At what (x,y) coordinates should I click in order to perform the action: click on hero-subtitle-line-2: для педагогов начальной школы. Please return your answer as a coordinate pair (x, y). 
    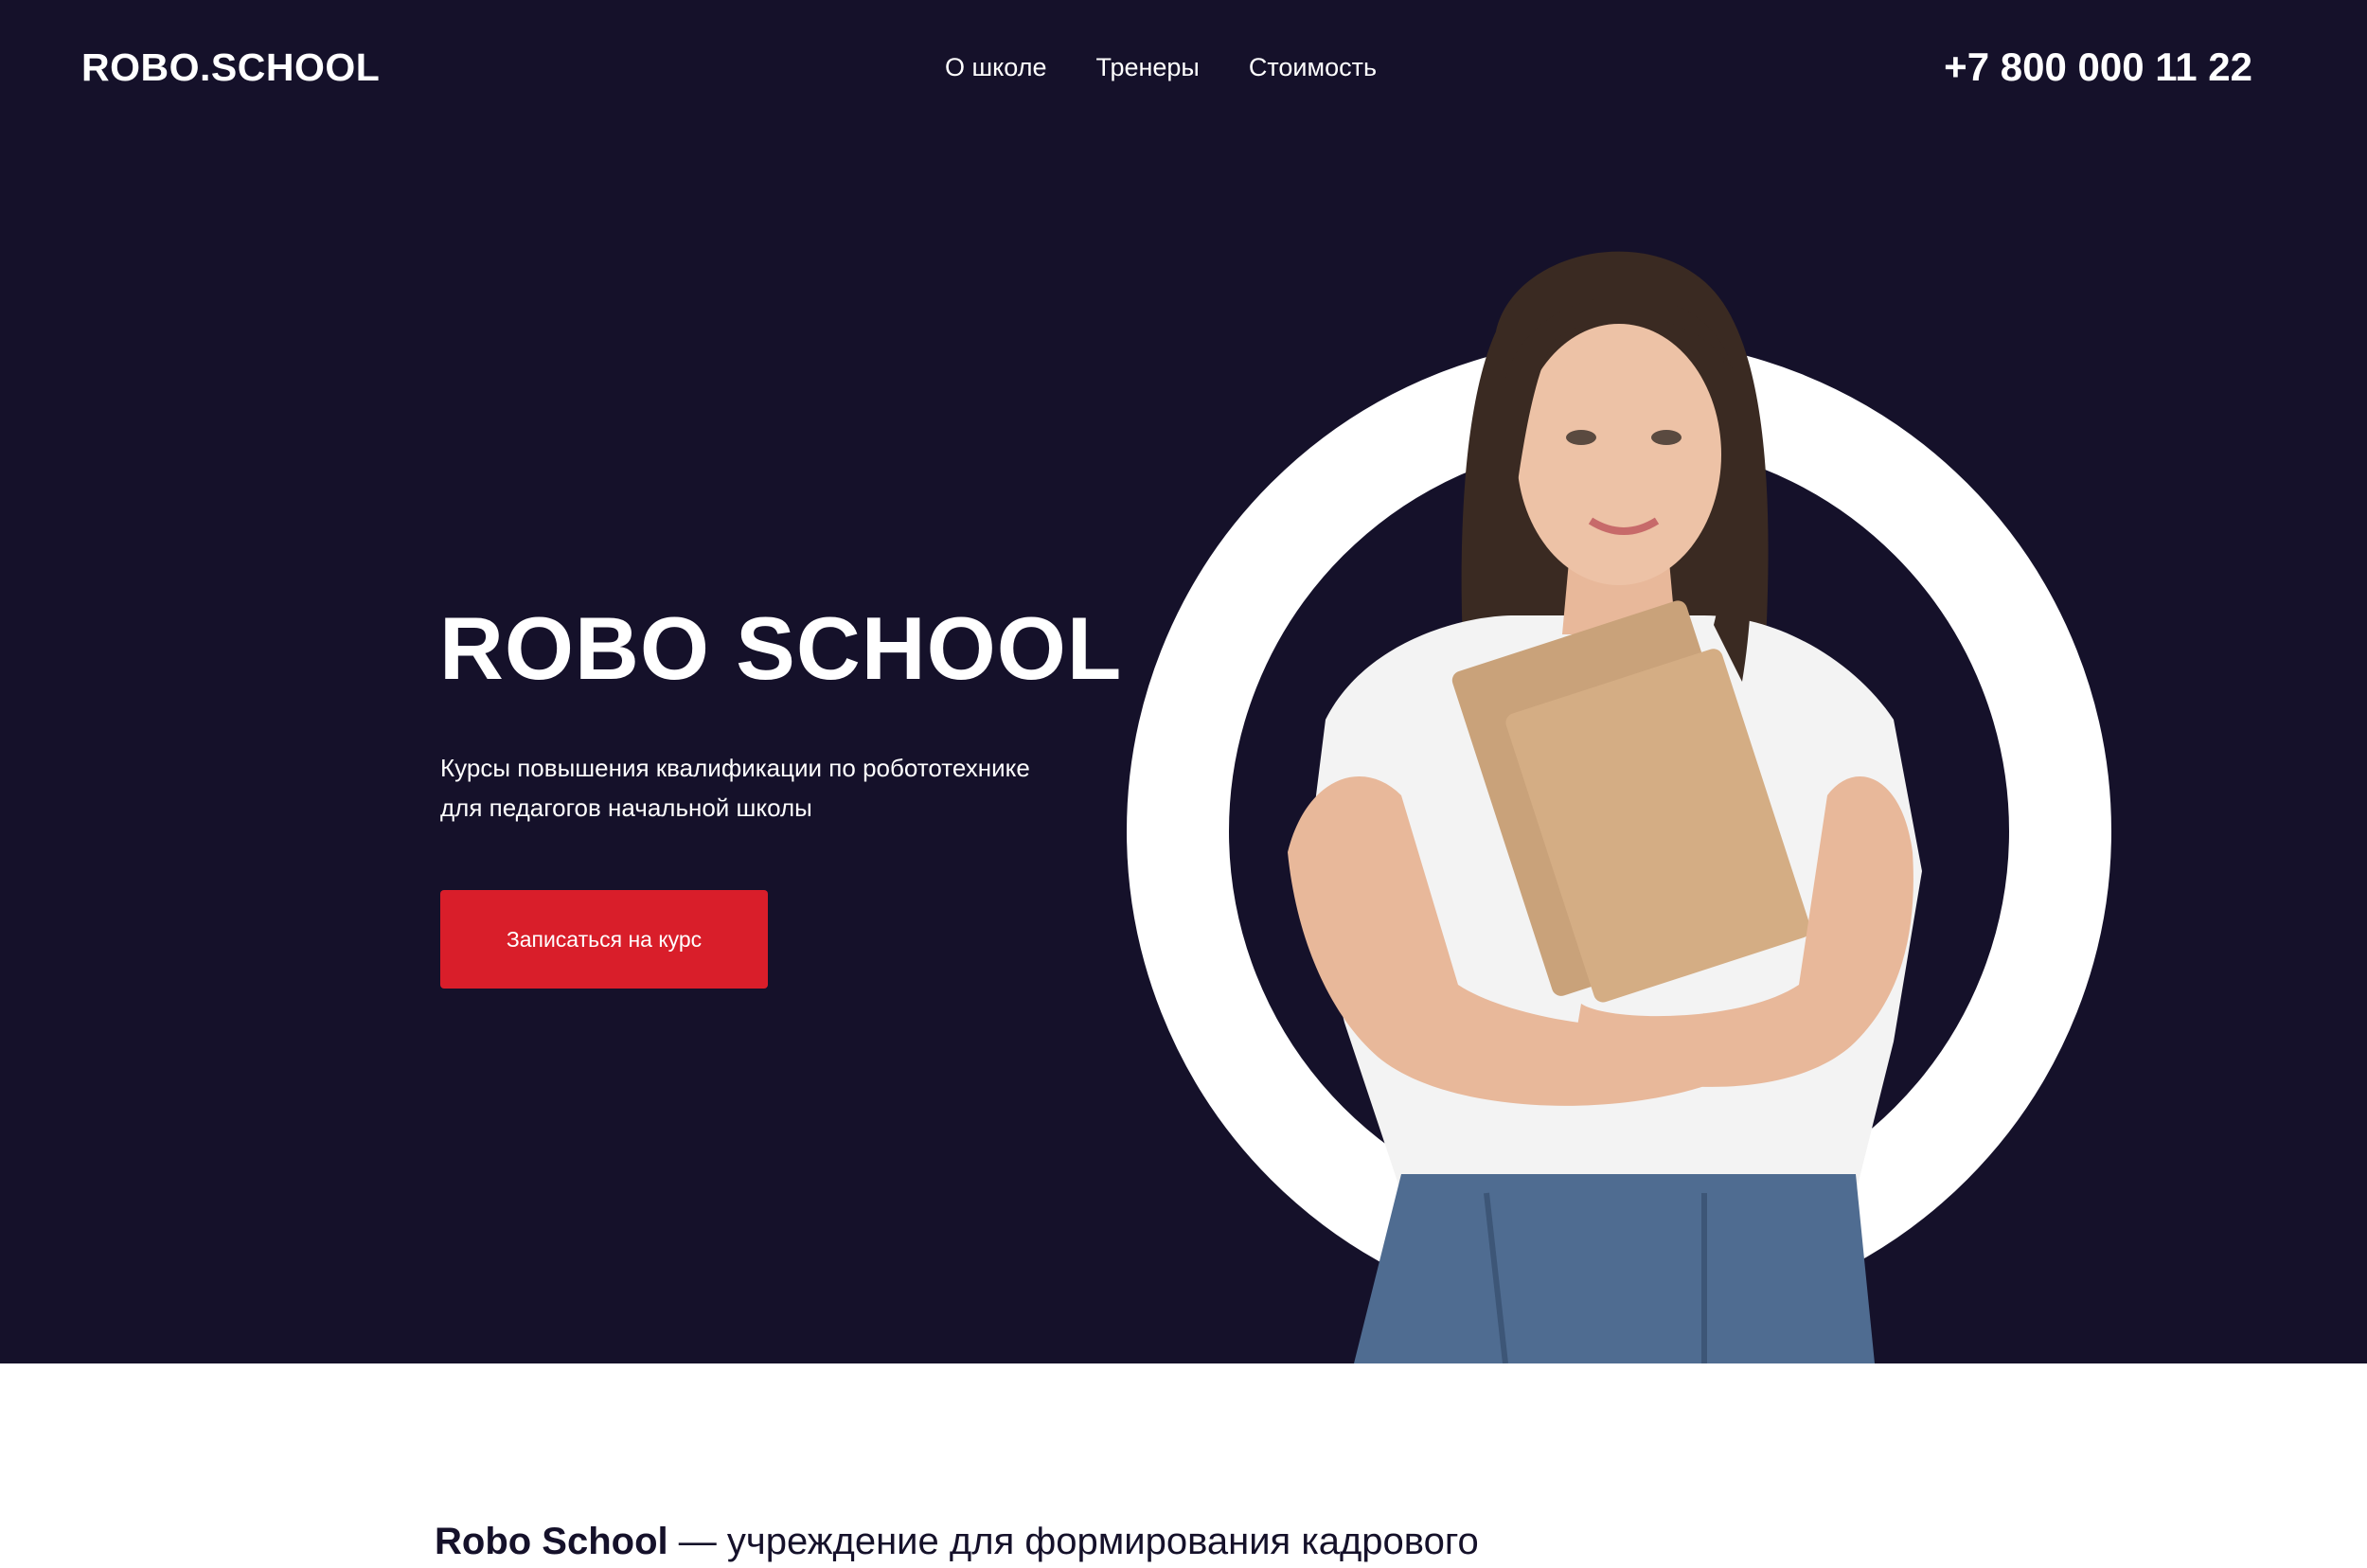
    Looking at the image, I should click on (626, 807).